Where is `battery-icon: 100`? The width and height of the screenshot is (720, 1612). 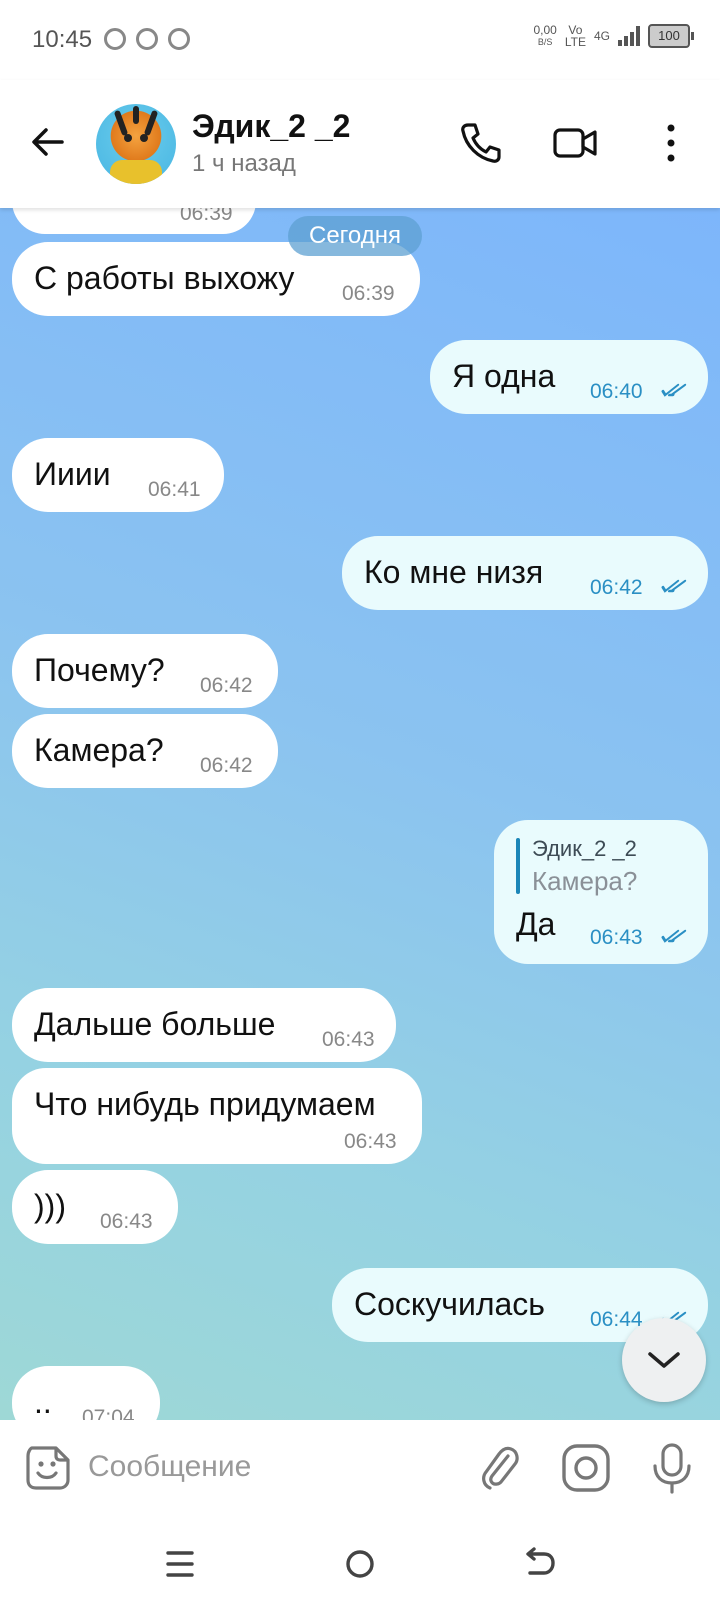 battery-icon: 100 is located at coordinates (671, 36).